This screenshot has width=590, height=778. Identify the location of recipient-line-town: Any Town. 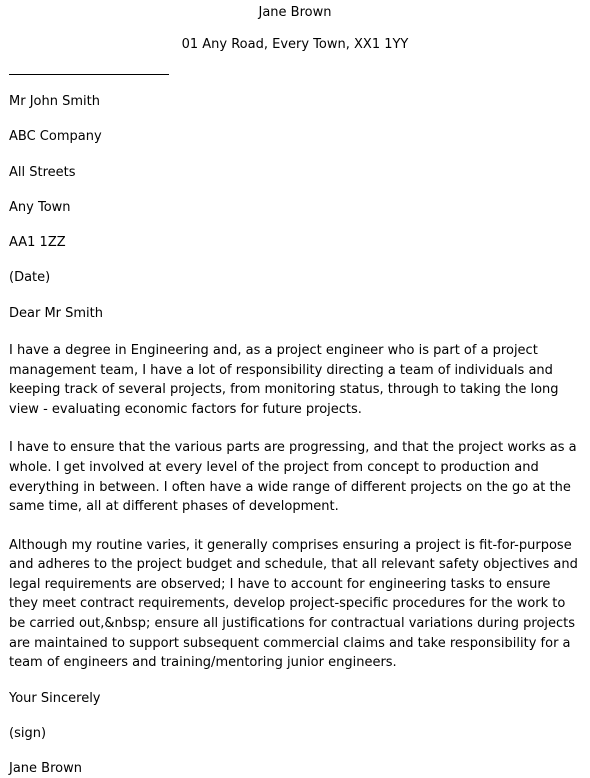
(40, 207).